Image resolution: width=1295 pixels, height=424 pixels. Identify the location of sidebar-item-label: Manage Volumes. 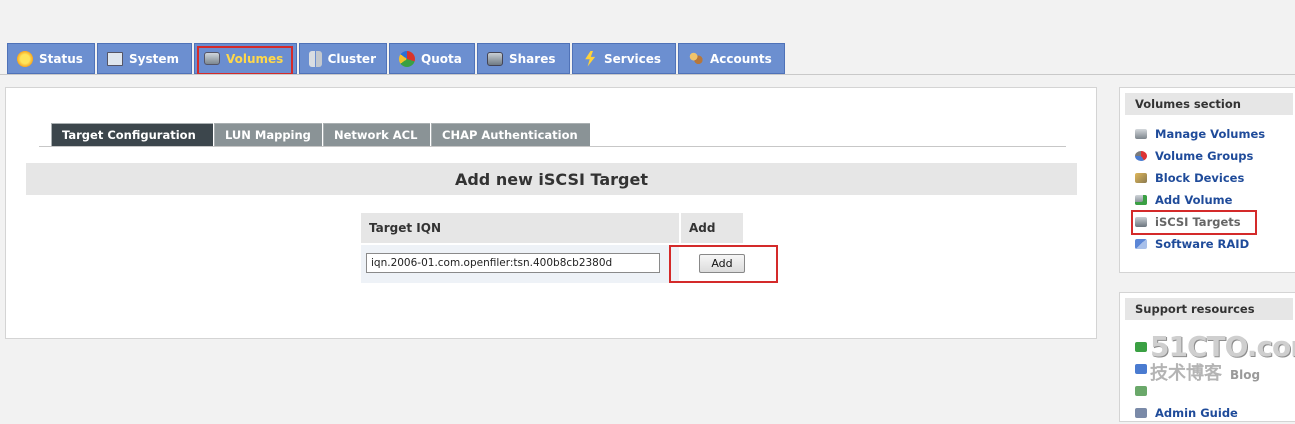
(1210, 134).